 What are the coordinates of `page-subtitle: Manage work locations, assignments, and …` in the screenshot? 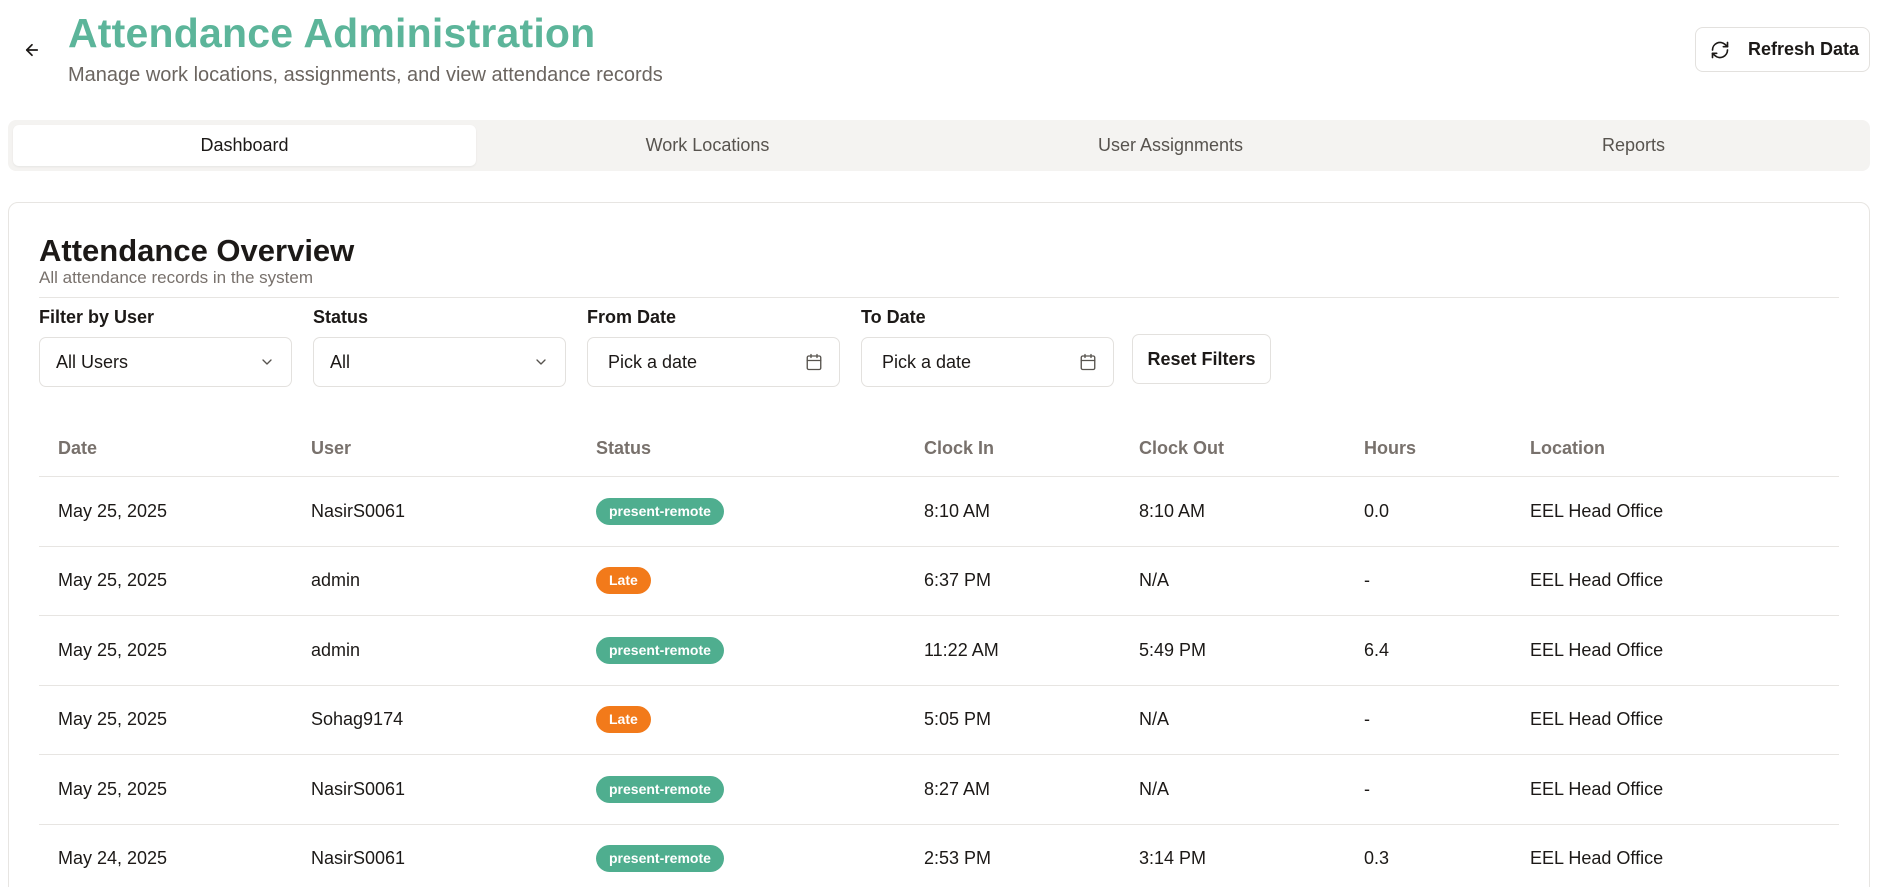 It's located at (365, 75).